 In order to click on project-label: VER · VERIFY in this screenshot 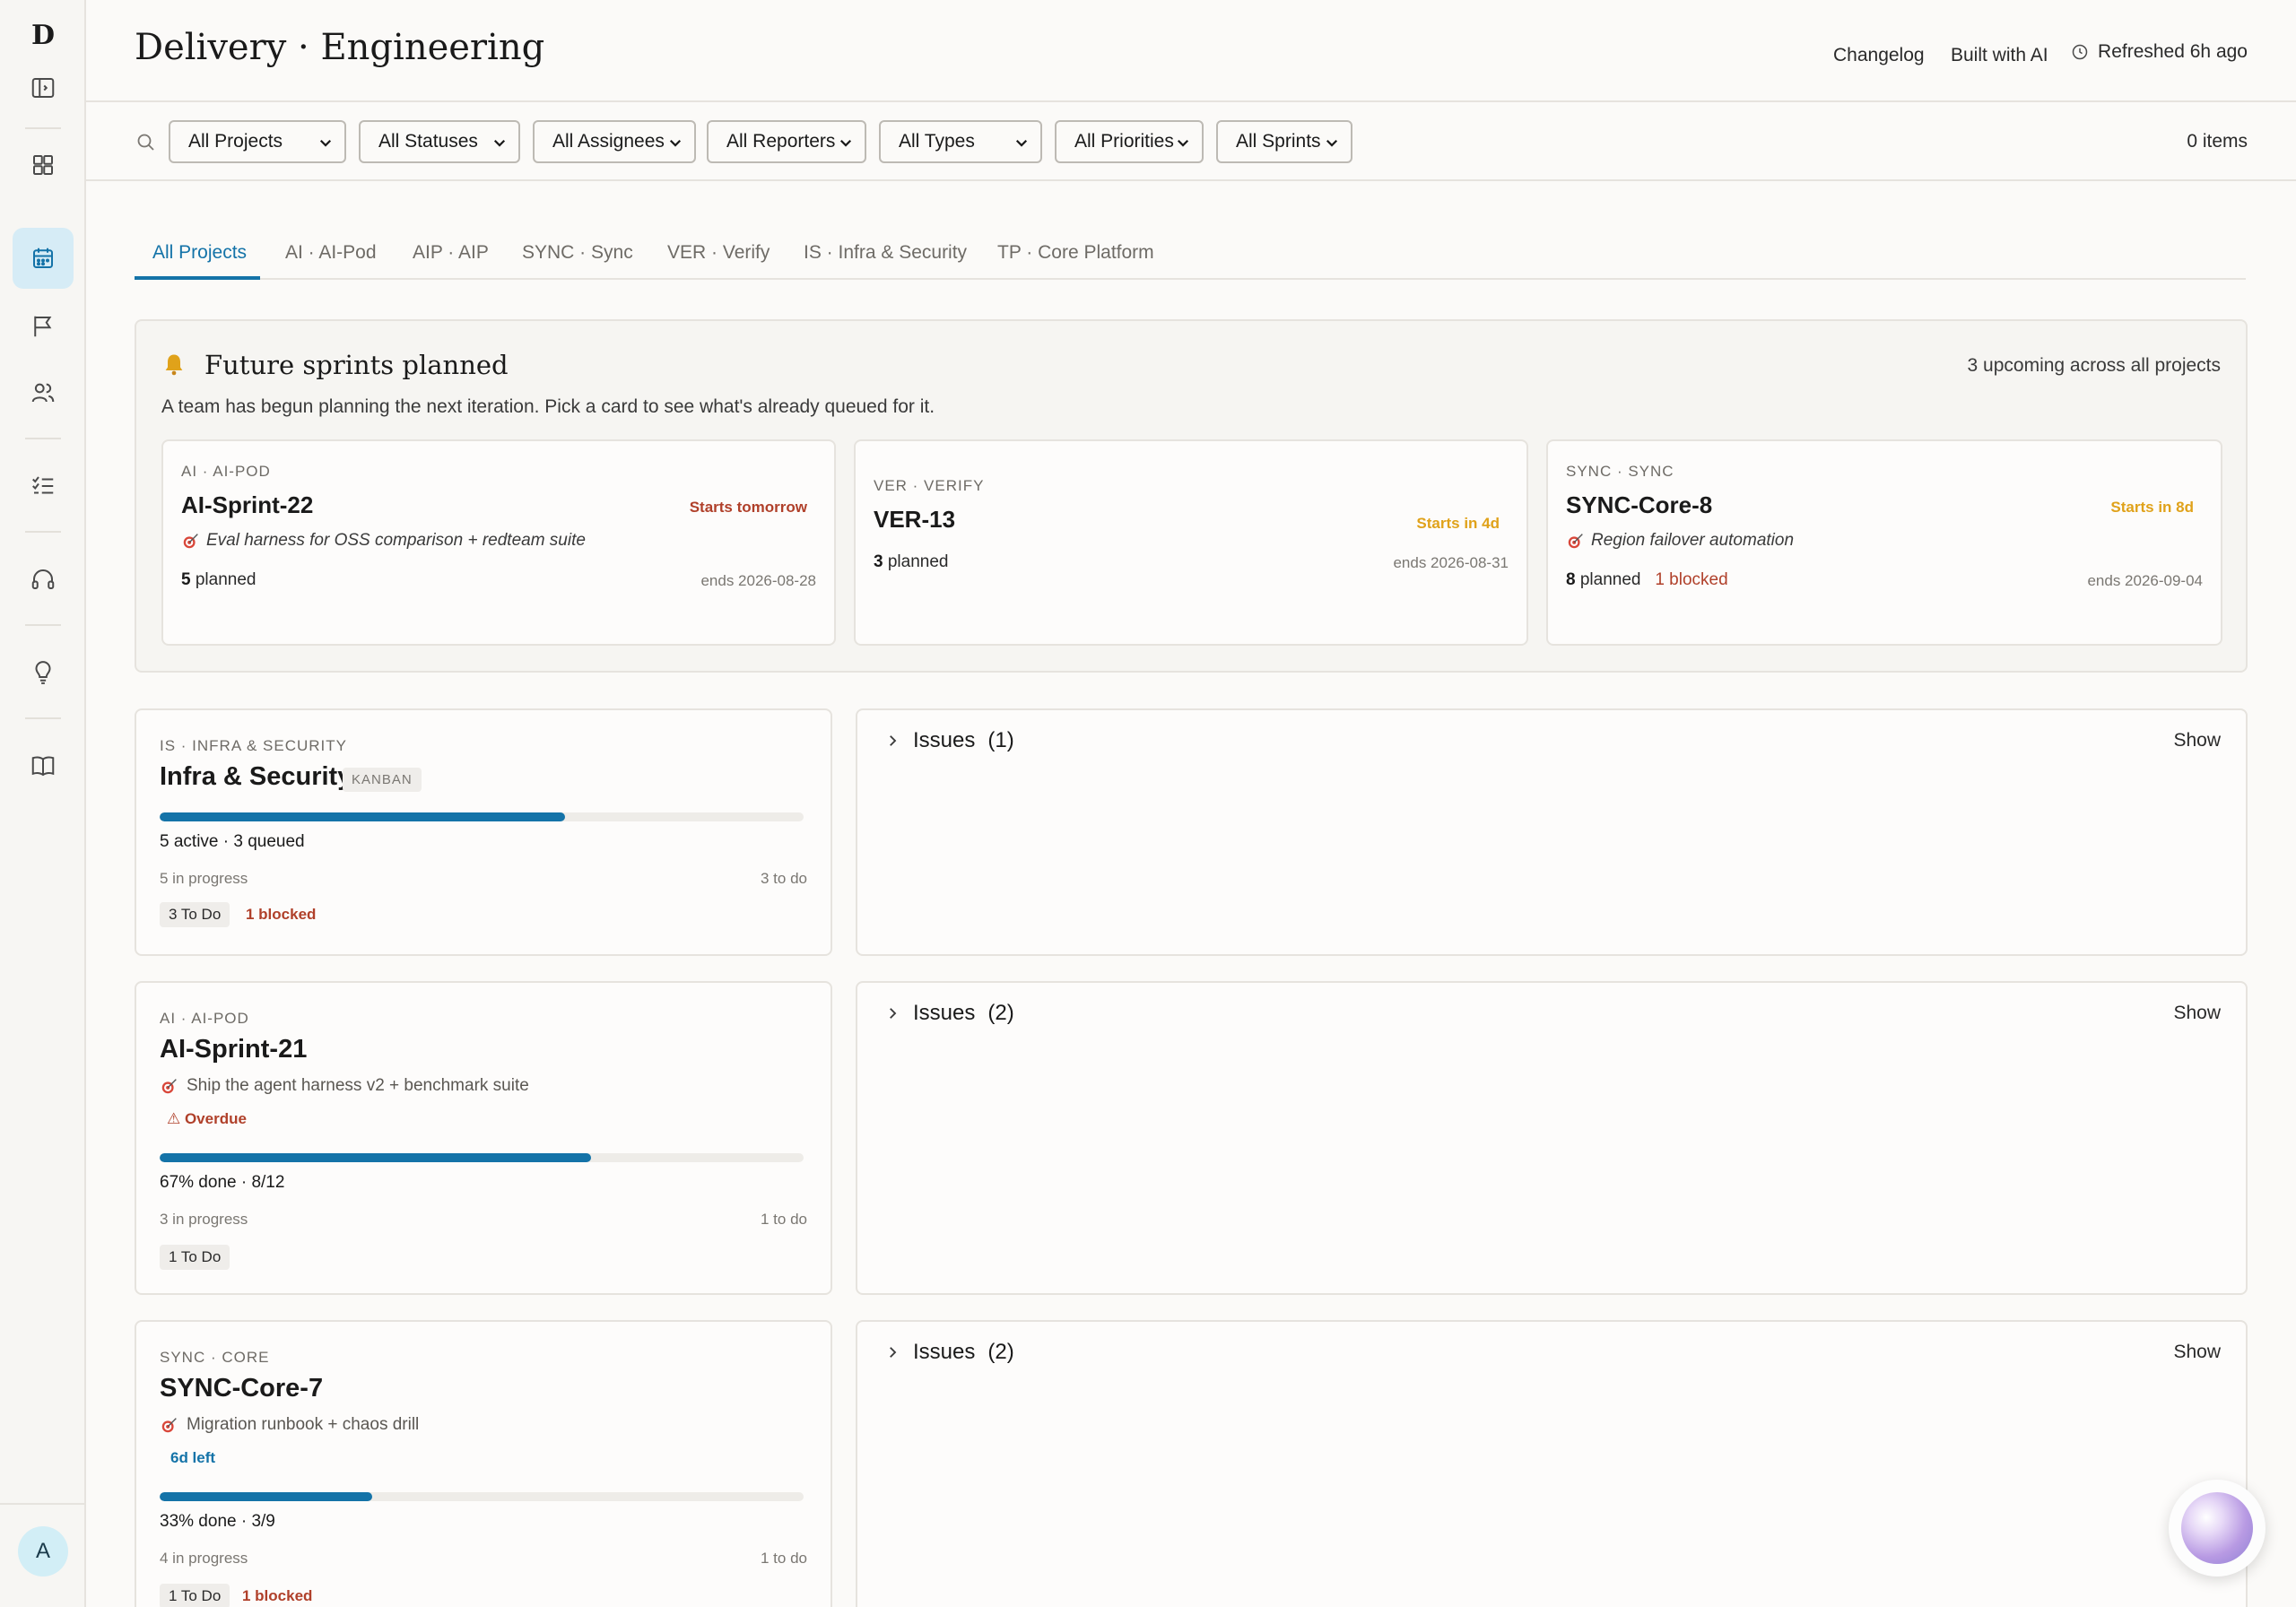, I will do `click(929, 486)`.